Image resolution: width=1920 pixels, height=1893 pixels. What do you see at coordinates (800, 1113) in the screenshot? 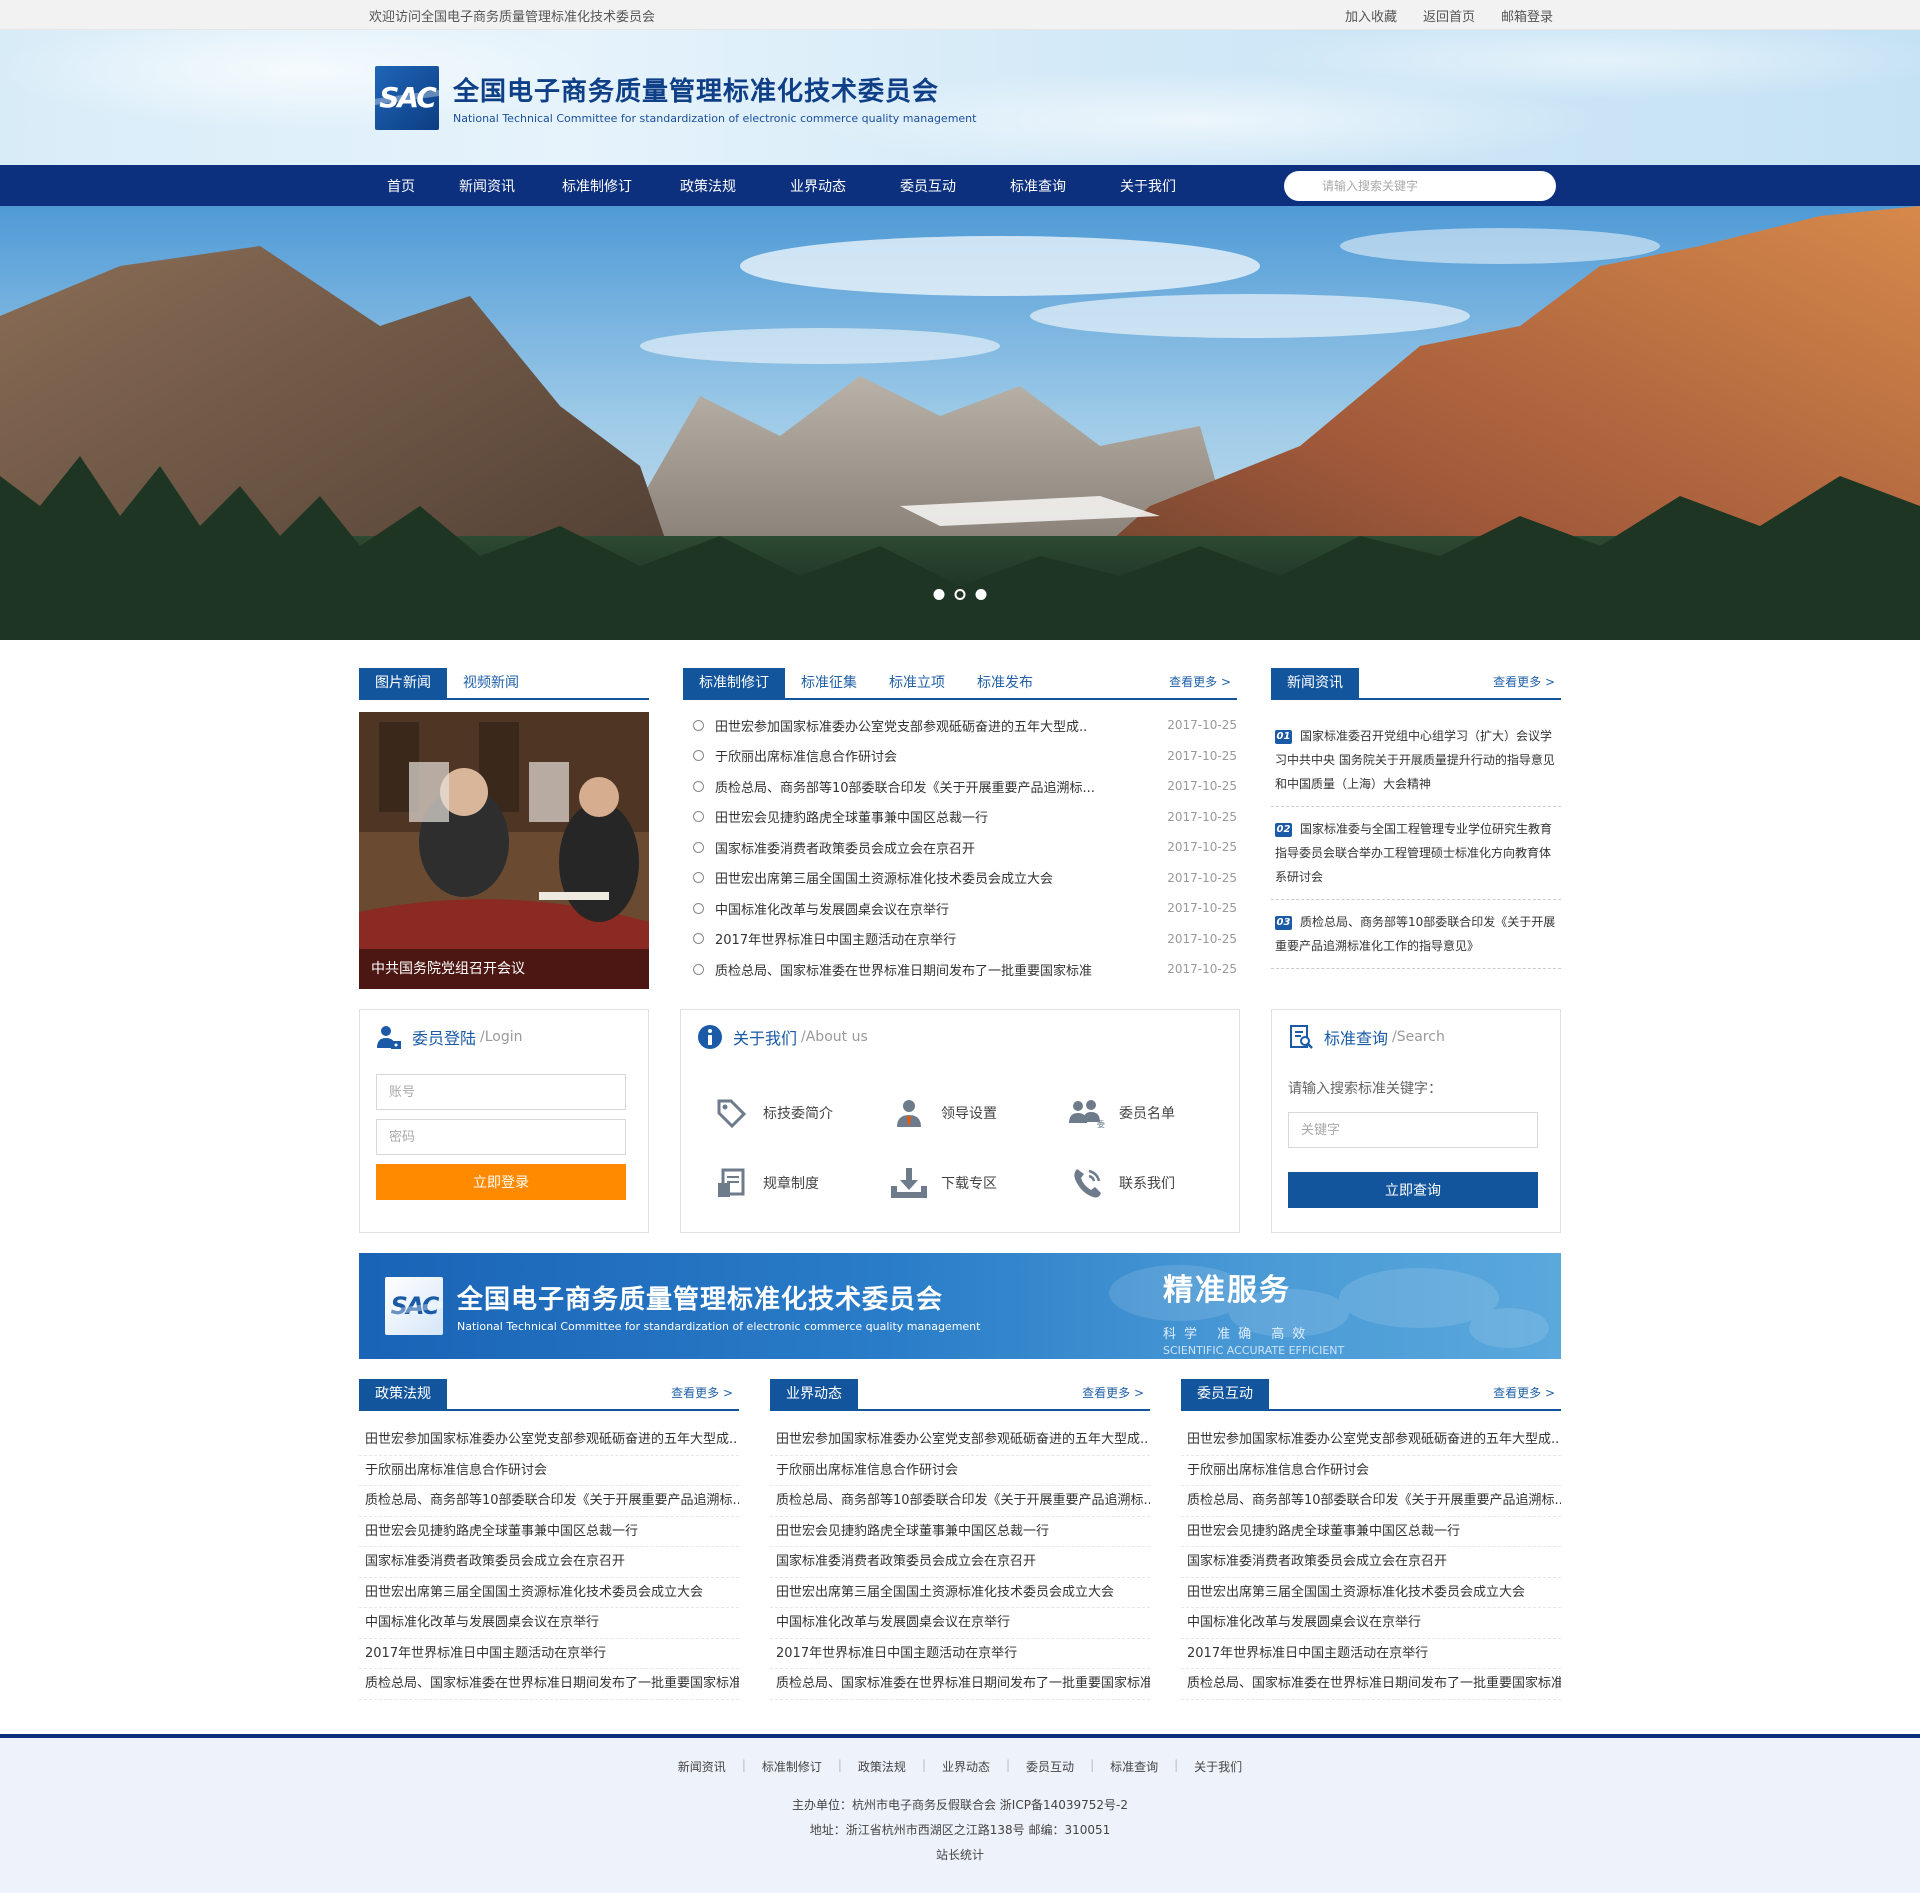
I see `about-intro-link: 标技委简介` at bounding box center [800, 1113].